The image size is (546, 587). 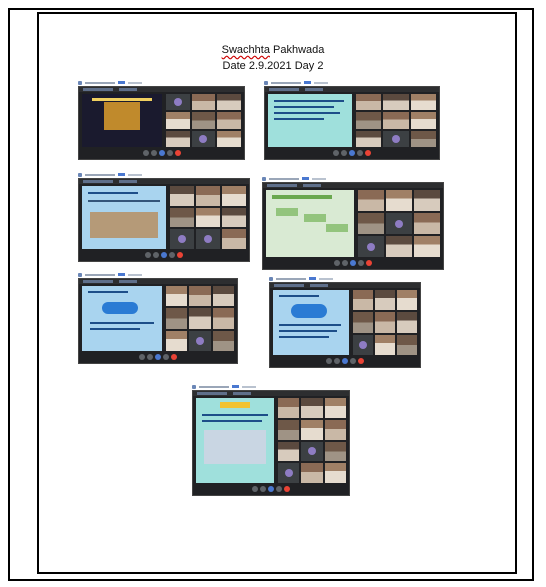 I want to click on document-title: Swachhta Pakhwada, so click(x=273, y=50).